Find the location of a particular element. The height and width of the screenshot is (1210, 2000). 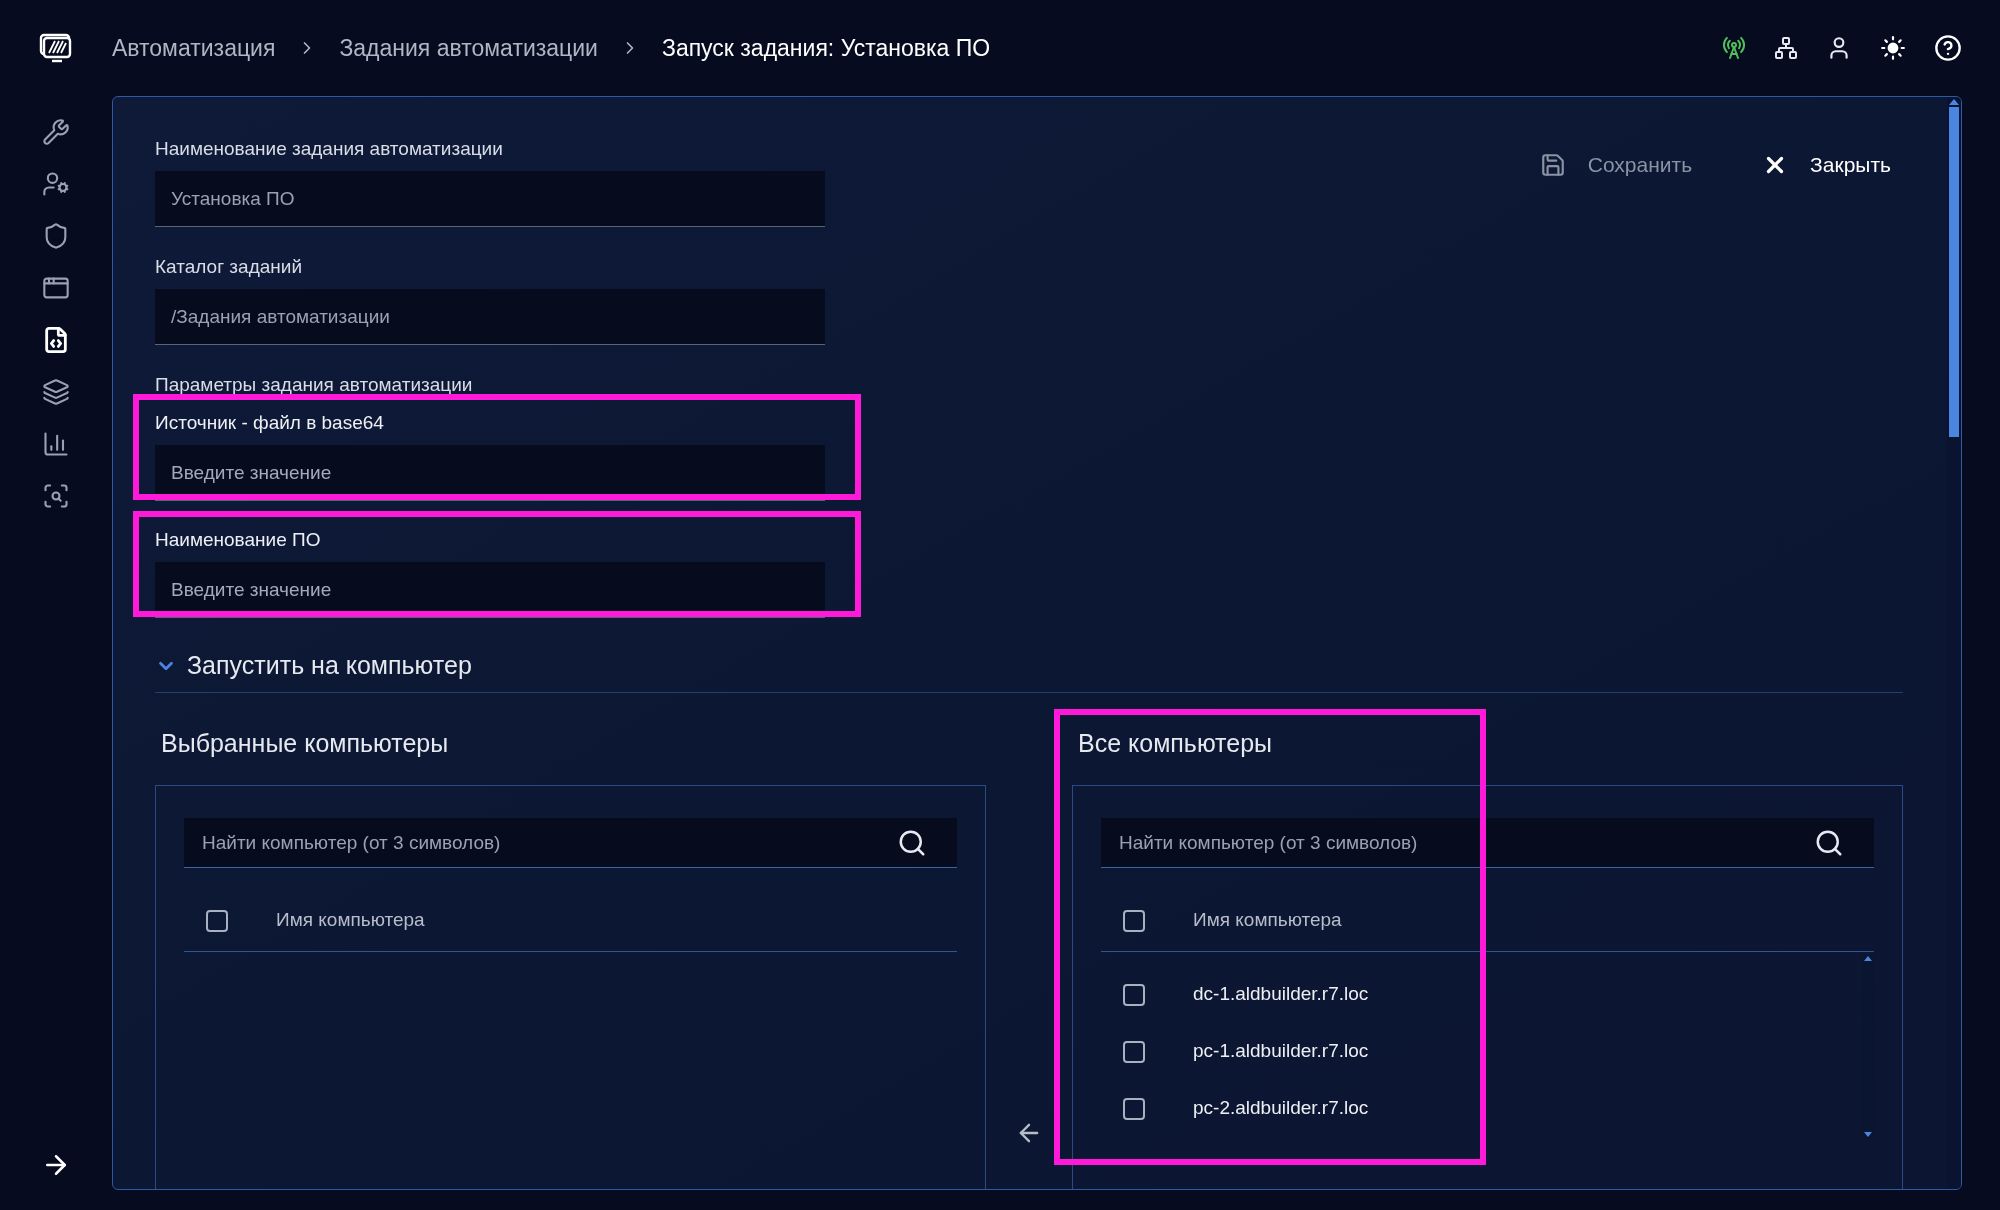

scrollbar is located at coordinates (1954, 643).